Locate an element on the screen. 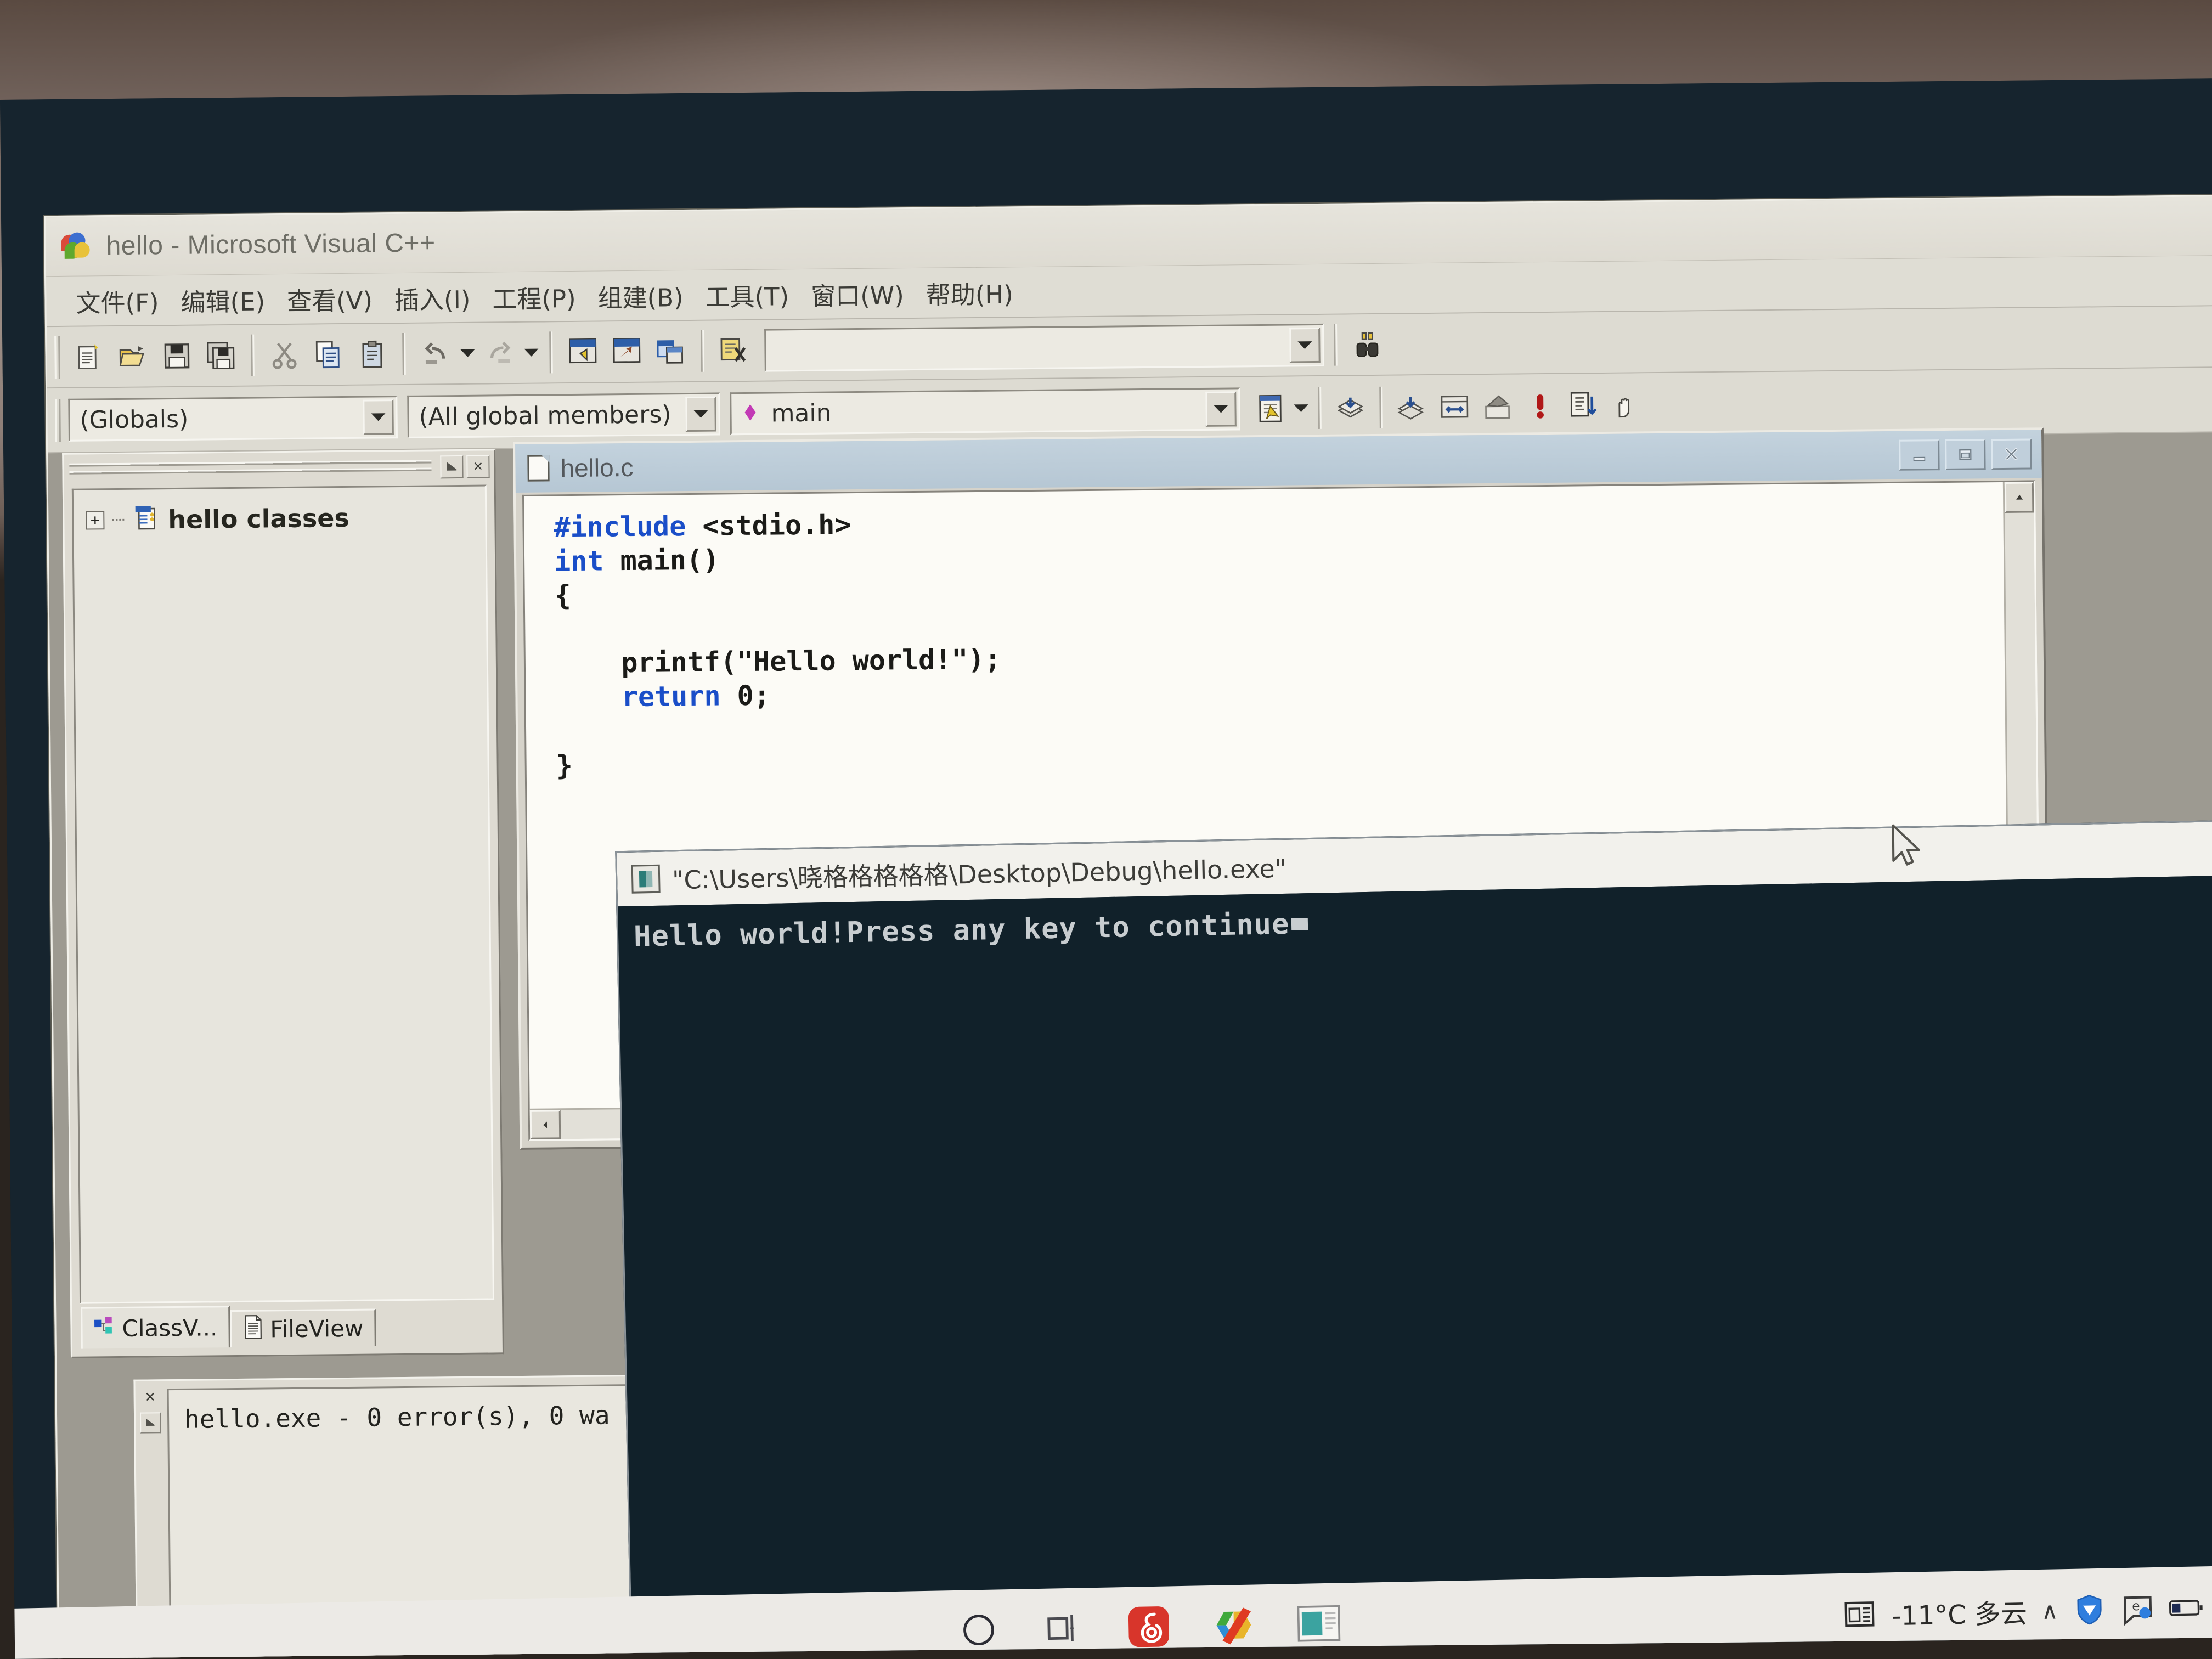 This screenshot has height=1659, width=2212. new-text-file-icon is located at coordinates (90, 356).